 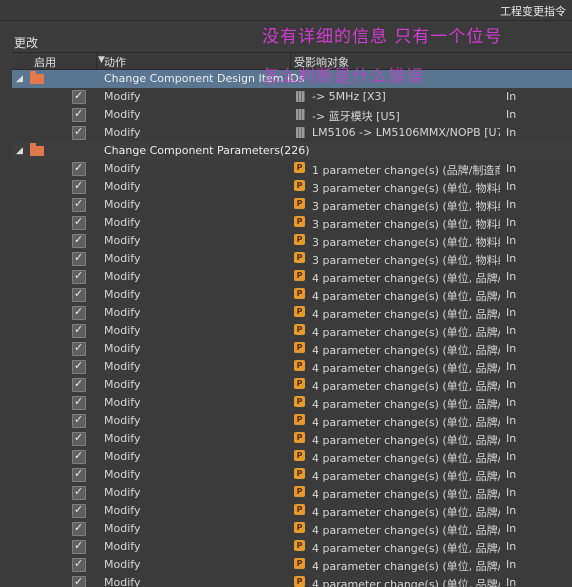 I want to click on column-divider, so click(x=96, y=61).